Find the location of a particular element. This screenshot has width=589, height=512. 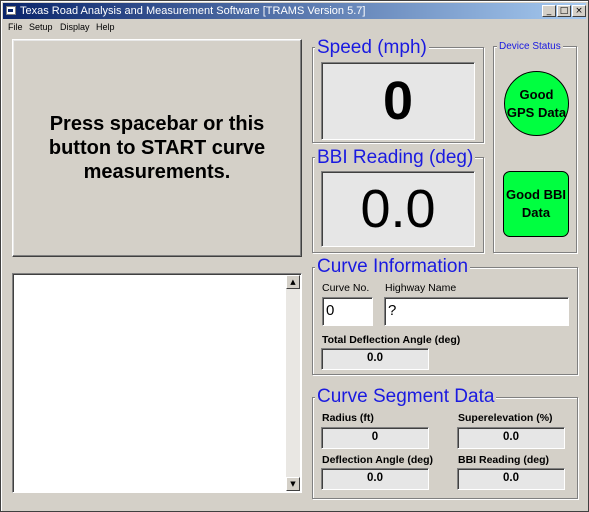

radius-label: Radius (ft) is located at coordinates (348, 418).